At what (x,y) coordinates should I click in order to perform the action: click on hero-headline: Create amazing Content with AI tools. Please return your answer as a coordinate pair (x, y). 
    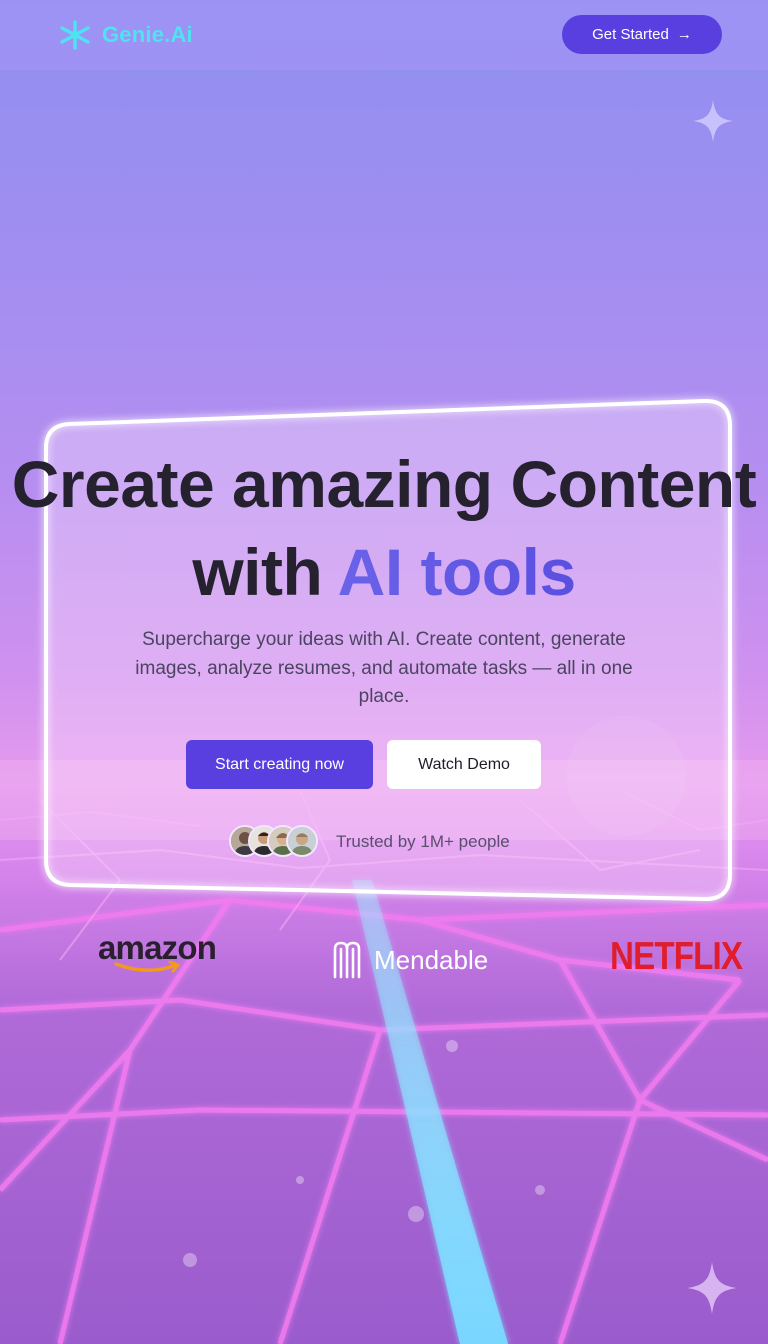
    Looking at the image, I should click on (384, 528).